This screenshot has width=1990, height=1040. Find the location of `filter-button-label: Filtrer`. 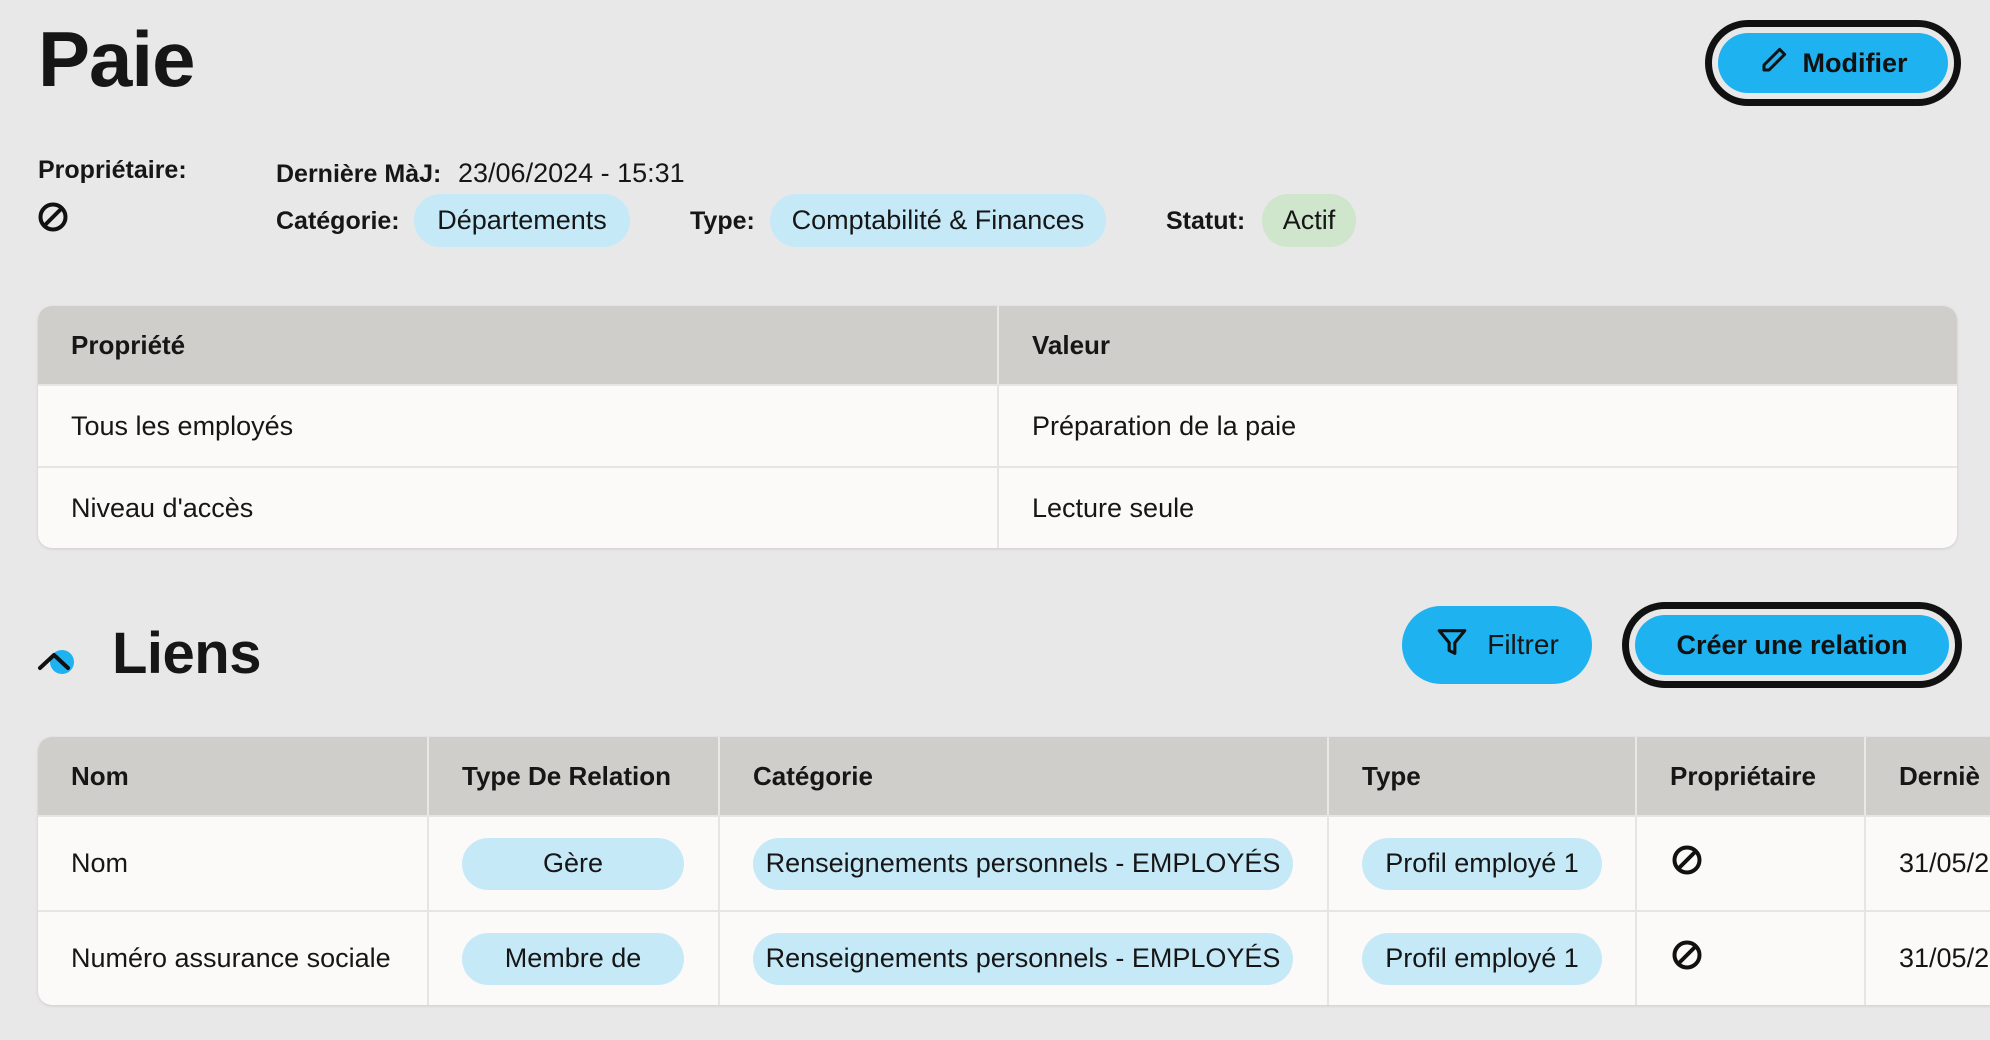

filter-button-label: Filtrer is located at coordinates (1523, 644).